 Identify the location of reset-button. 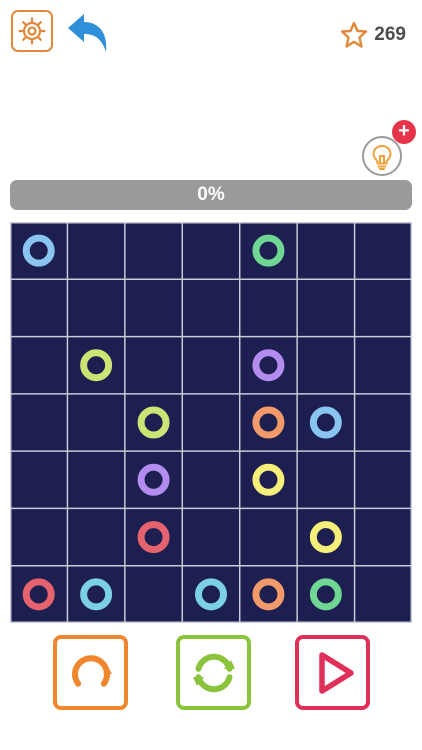
(90, 672).